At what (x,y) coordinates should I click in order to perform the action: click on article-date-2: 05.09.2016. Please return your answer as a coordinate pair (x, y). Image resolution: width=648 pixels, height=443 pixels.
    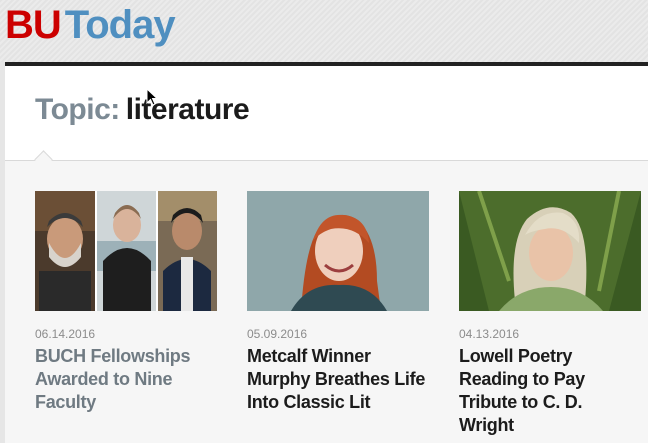
    Looking at the image, I should click on (277, 334).